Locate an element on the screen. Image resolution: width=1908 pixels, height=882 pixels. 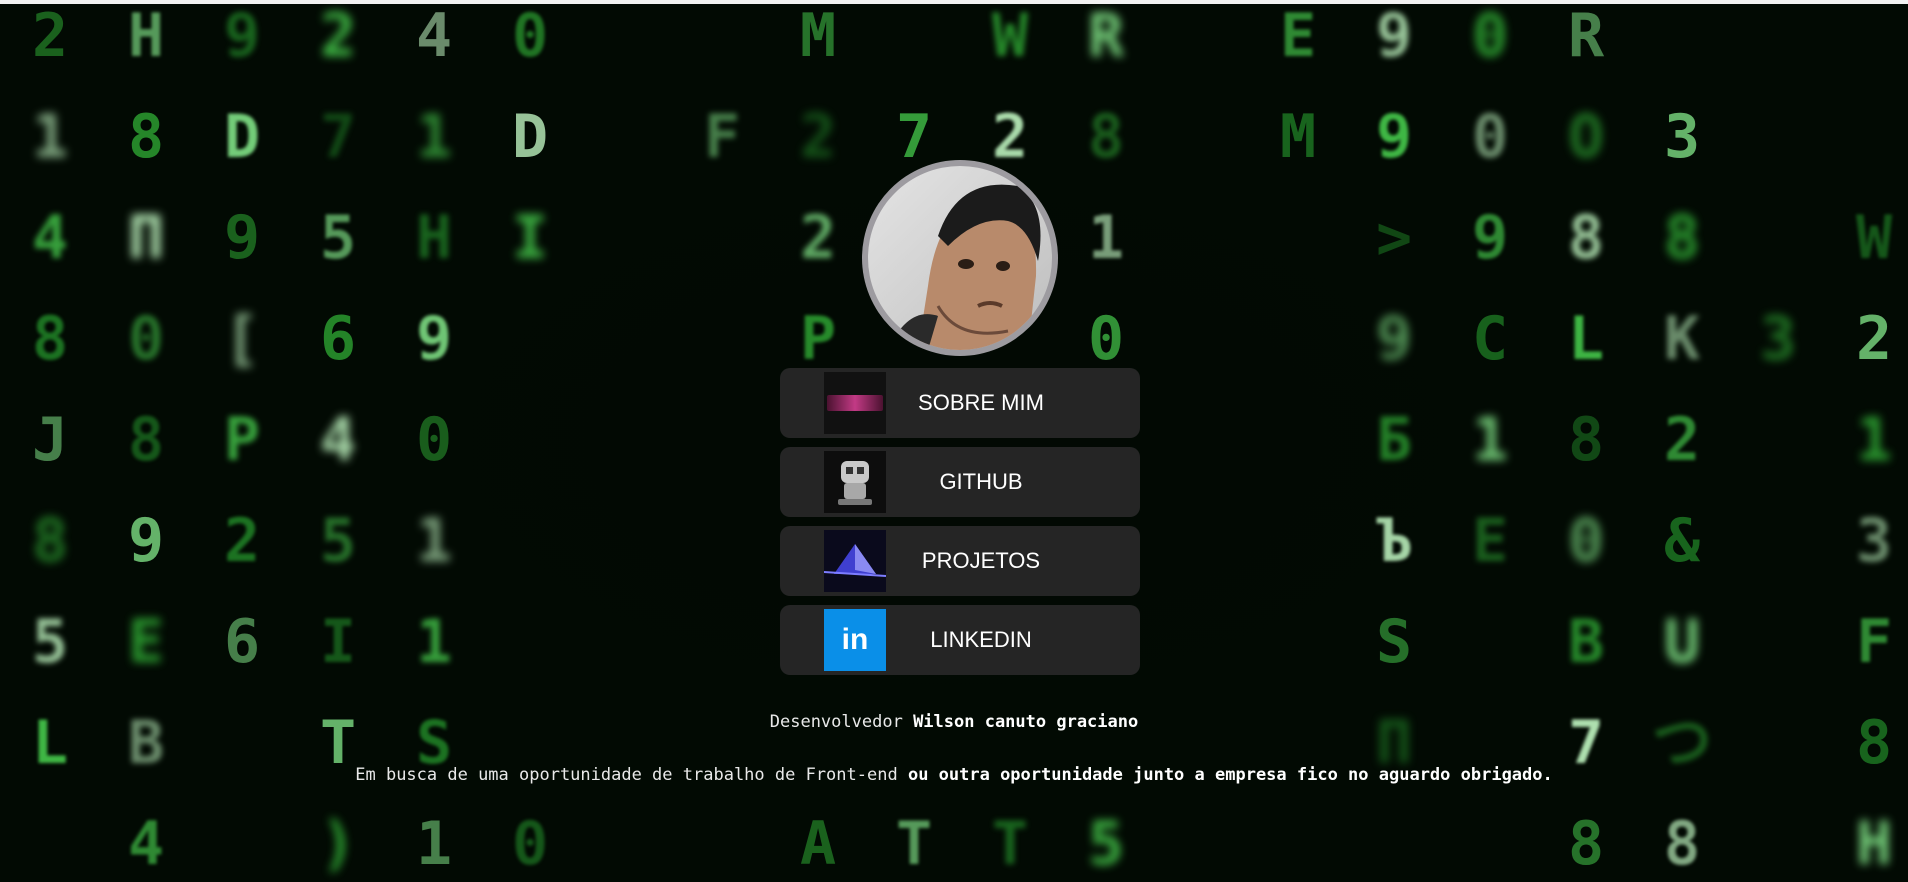
matrix-glyph: F is located at coordinates (1874, 642).